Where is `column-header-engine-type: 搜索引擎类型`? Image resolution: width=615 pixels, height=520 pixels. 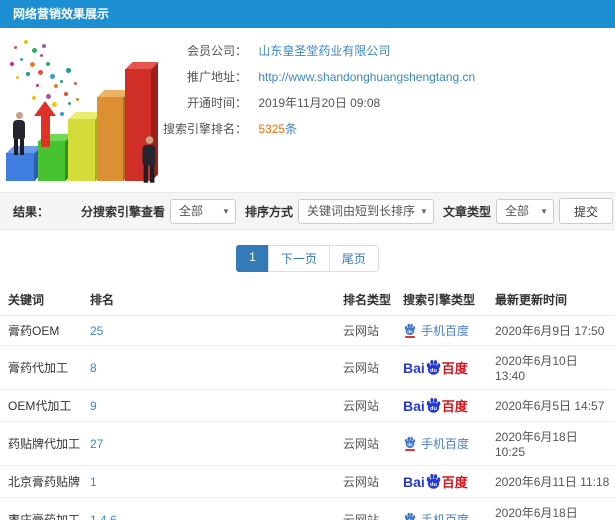 column-header-engine-type: 搜索引擎类型 is located at coordinates (439, 300).